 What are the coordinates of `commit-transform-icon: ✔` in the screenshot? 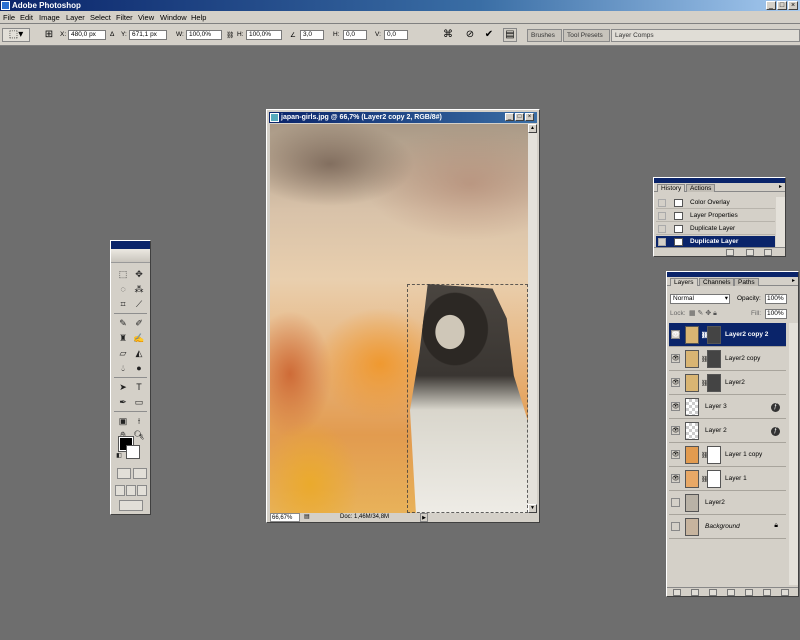 It's located at (489, 35).